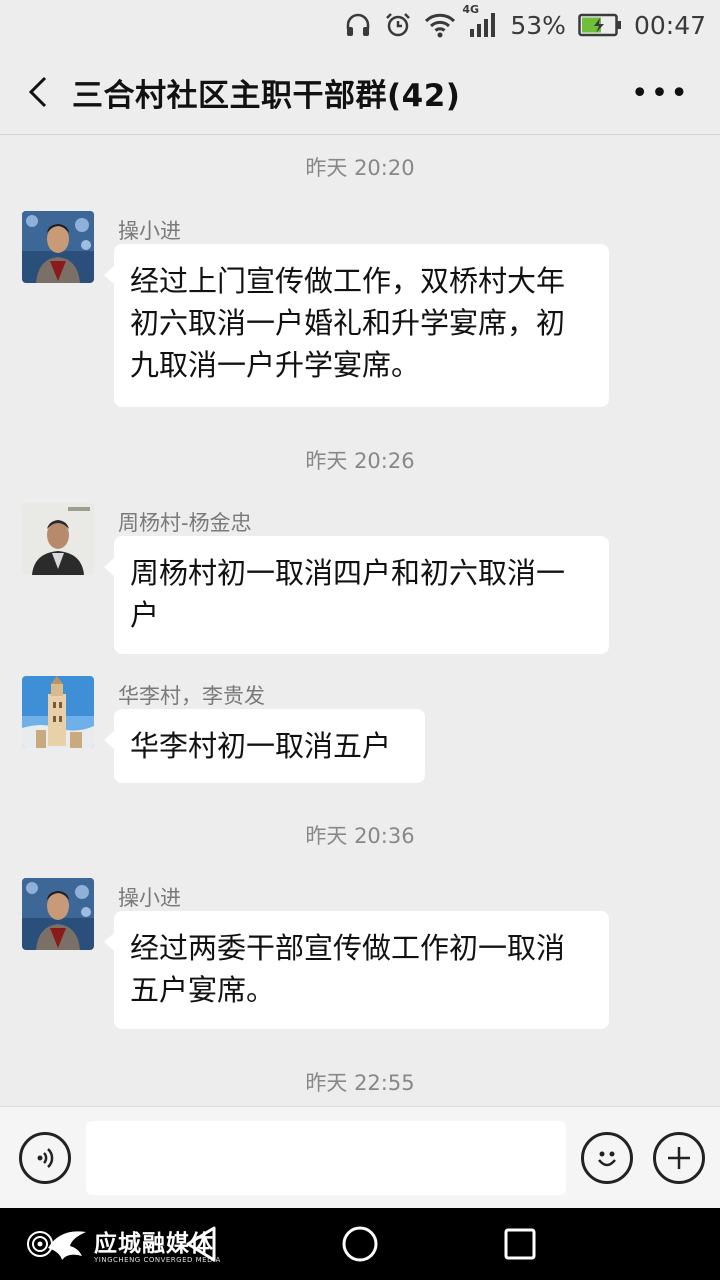 This screenshot has height=1280, width=720. What do you see at coordinates (360, 168) in the screenshot?
I see `timestamp: 昨天 20:20` at bounding box center [360, 168].